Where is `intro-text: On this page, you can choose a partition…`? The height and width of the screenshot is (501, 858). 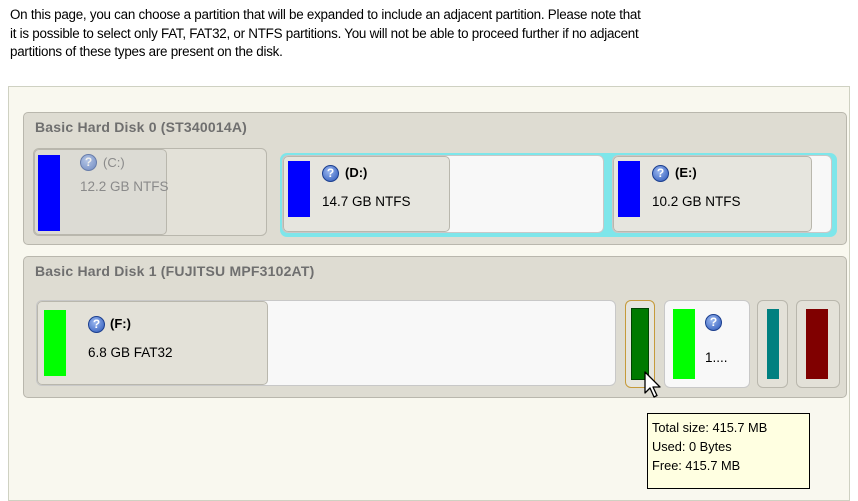 intro-text: On this page, you can choose a partition… is located at coordinates (432, 34).